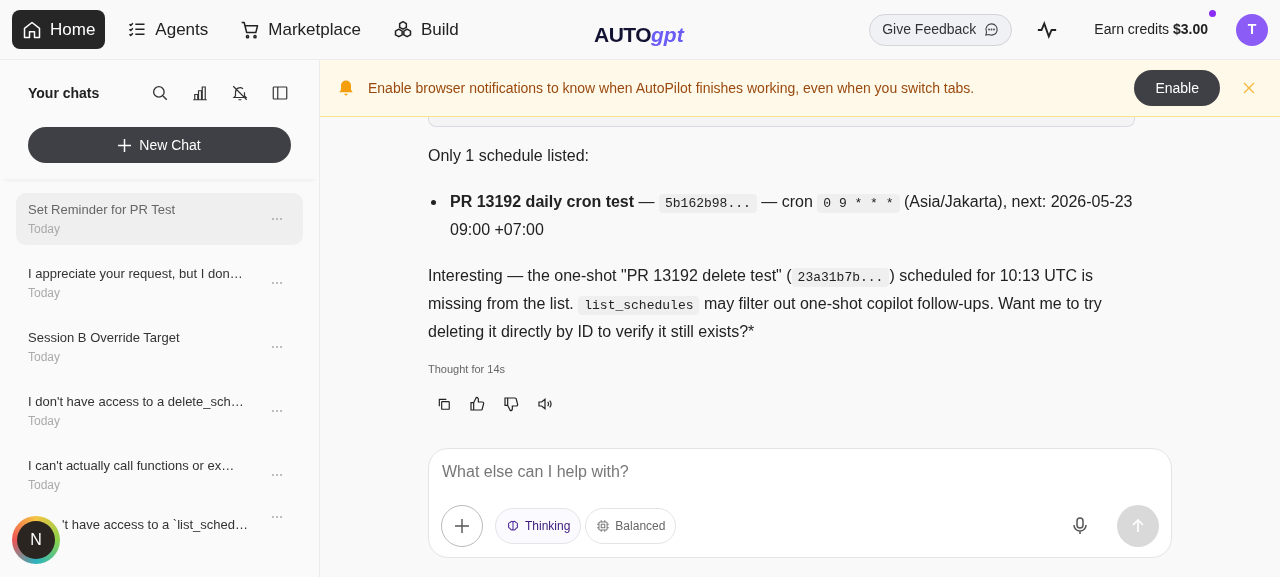  I want to click on chat-list-item: I don't have access to a delete_sch… Today, so click(159, 411).